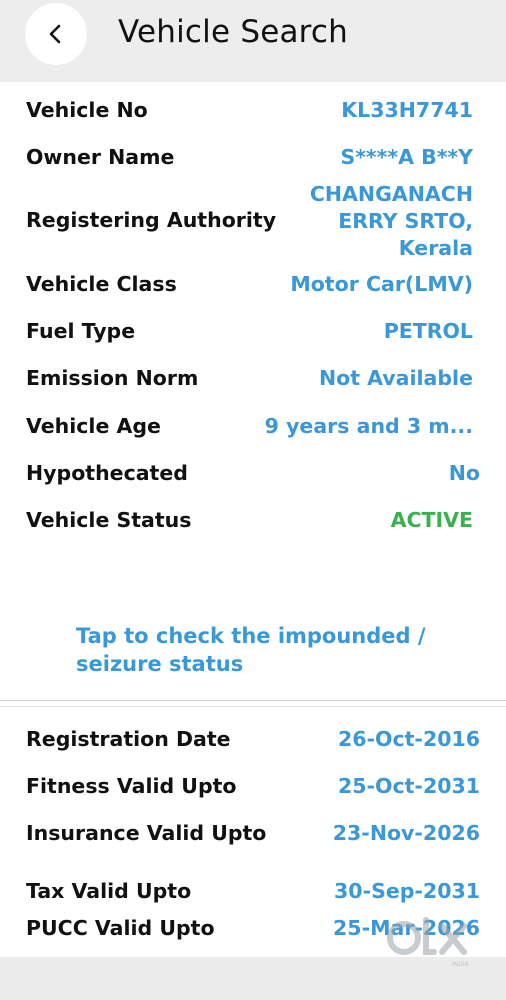 The height and width of the screenshot is (1000, 506). Describe the element at coordinates (109, 520) in the screenshot. I see `vehicle-status-label: Vehicle Status` at that location.